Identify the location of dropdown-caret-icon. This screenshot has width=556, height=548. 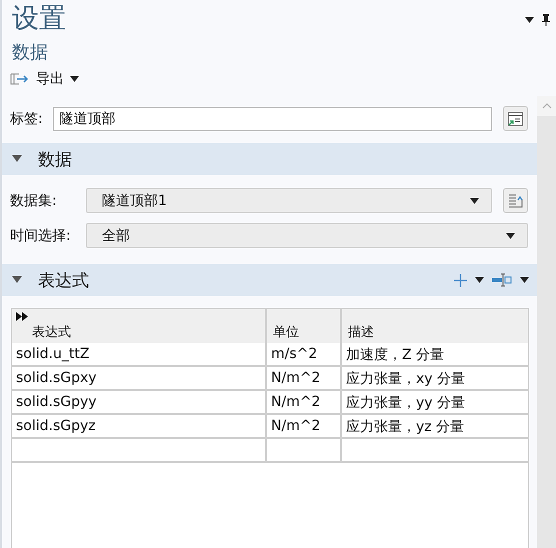
(529, 20).